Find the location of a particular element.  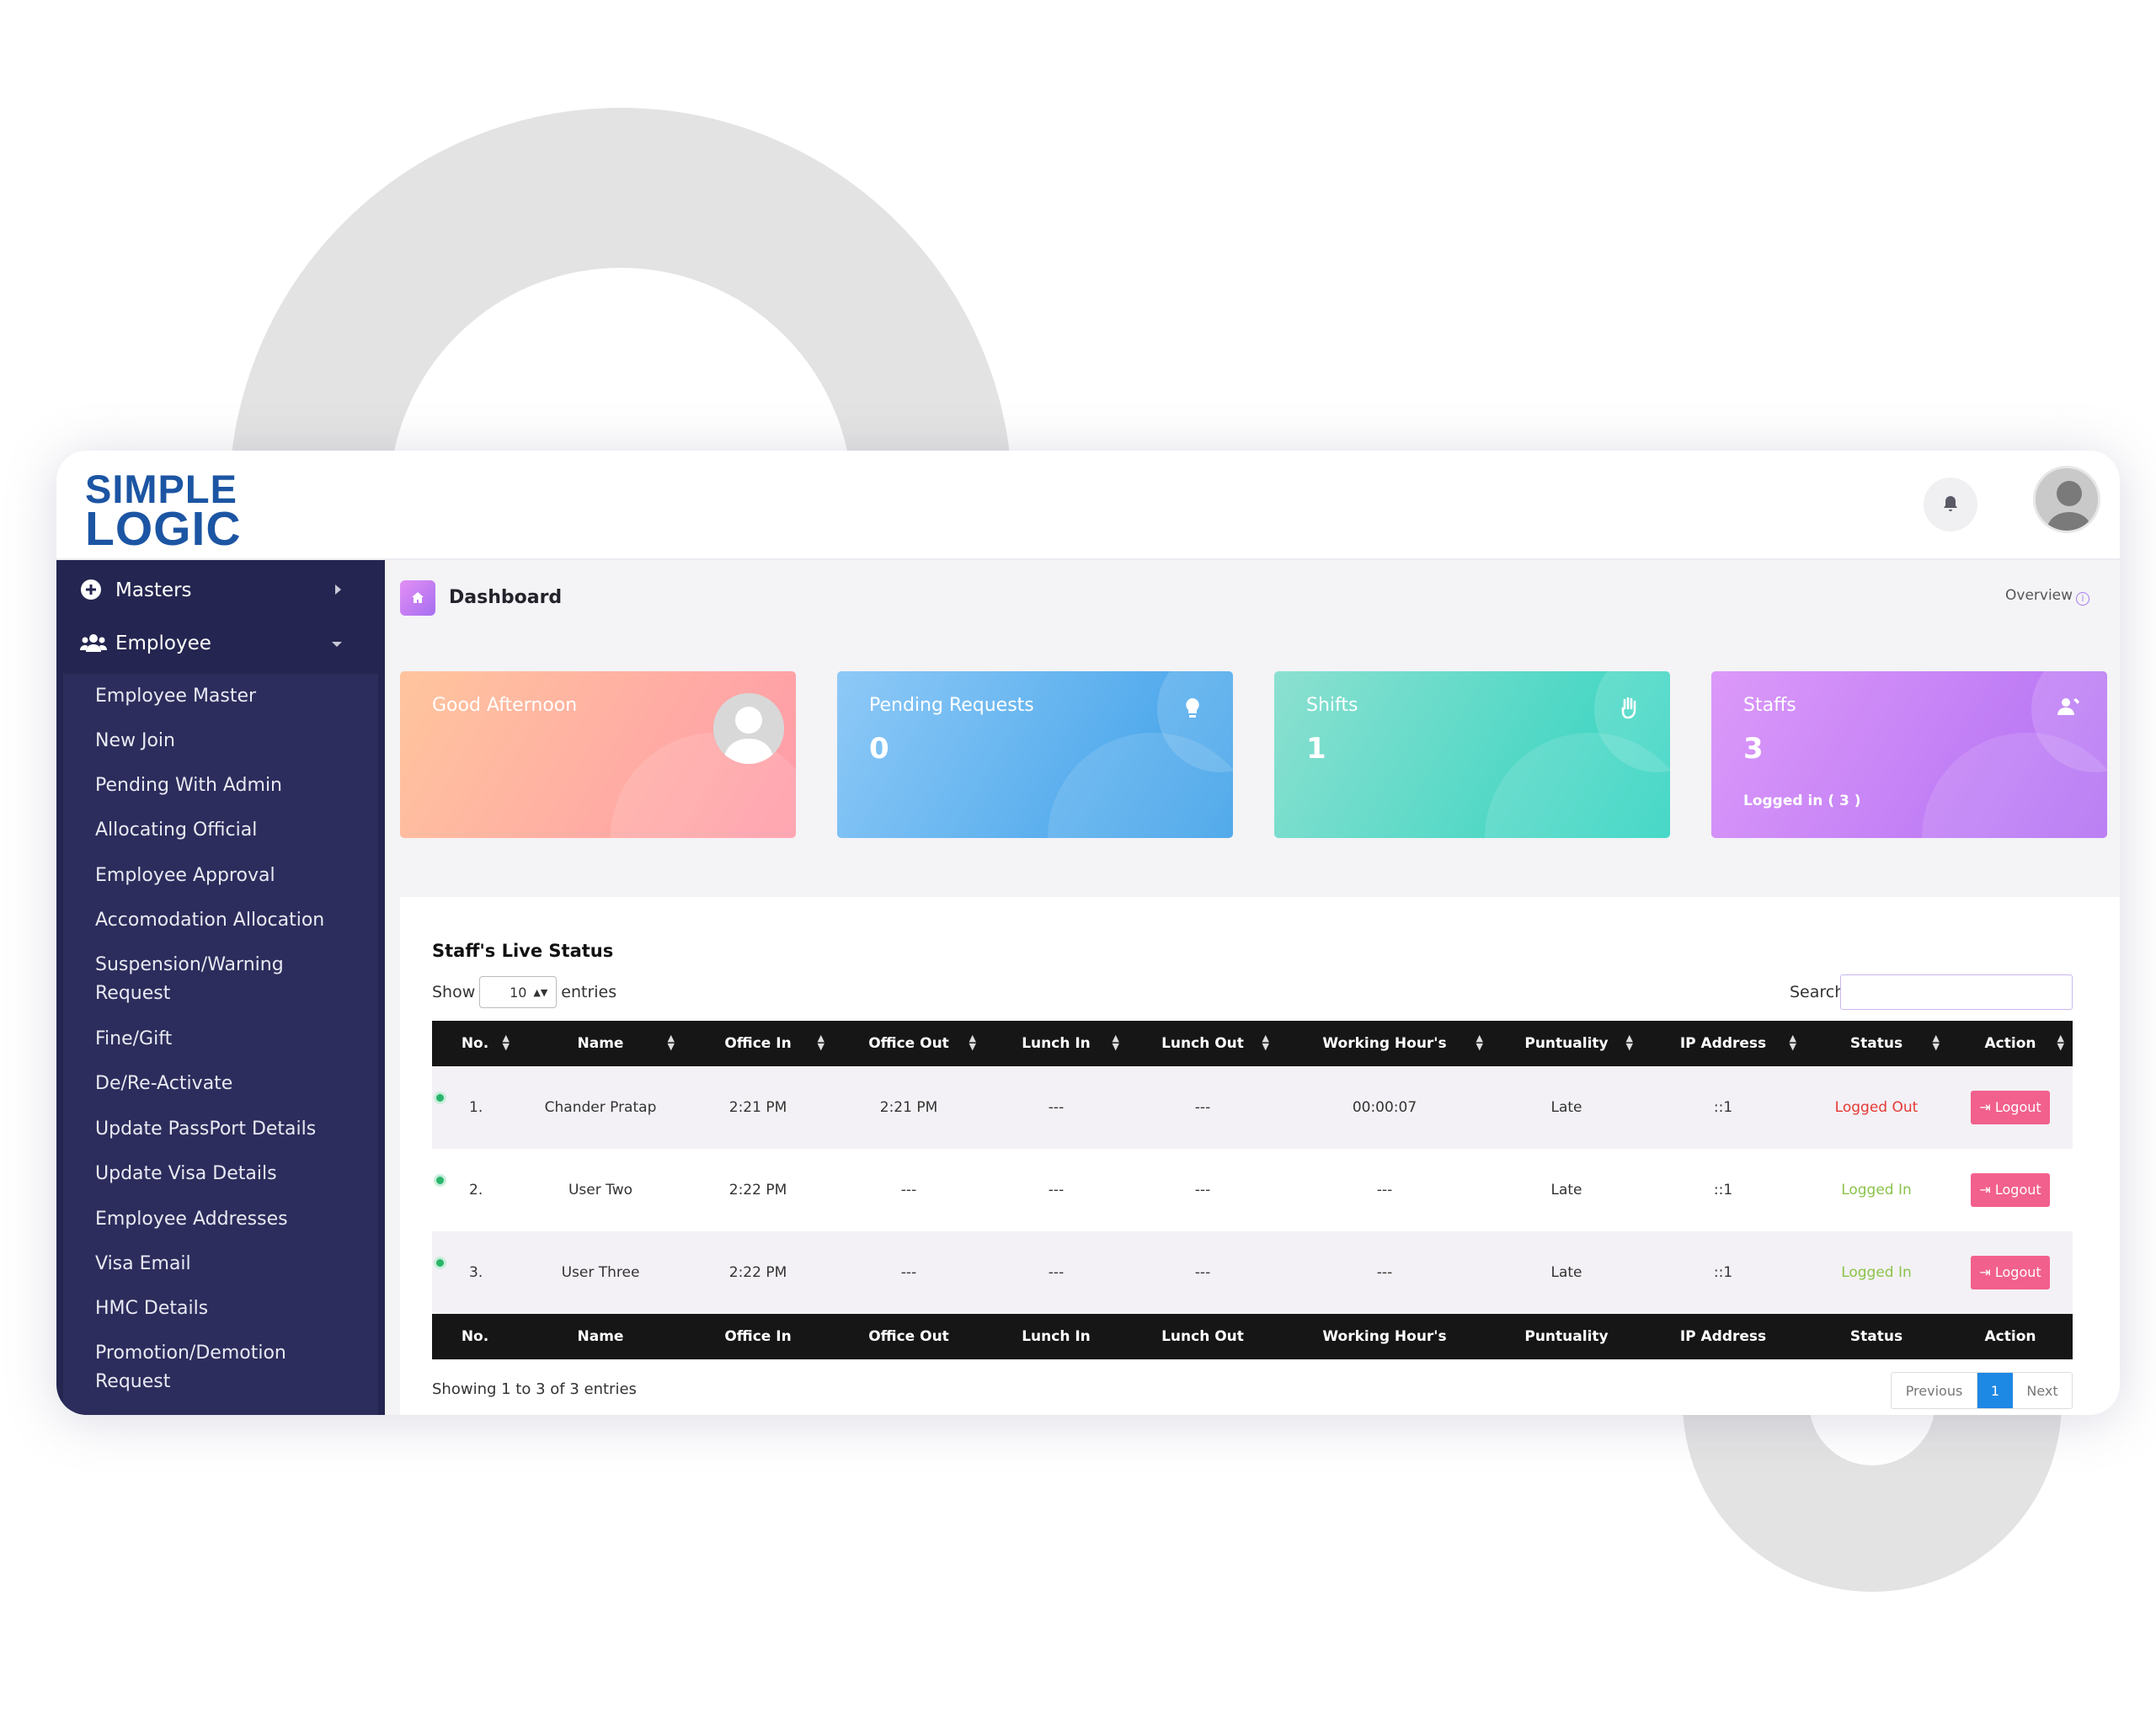

lightbulb-icon is located at coordinates (1192, 708).